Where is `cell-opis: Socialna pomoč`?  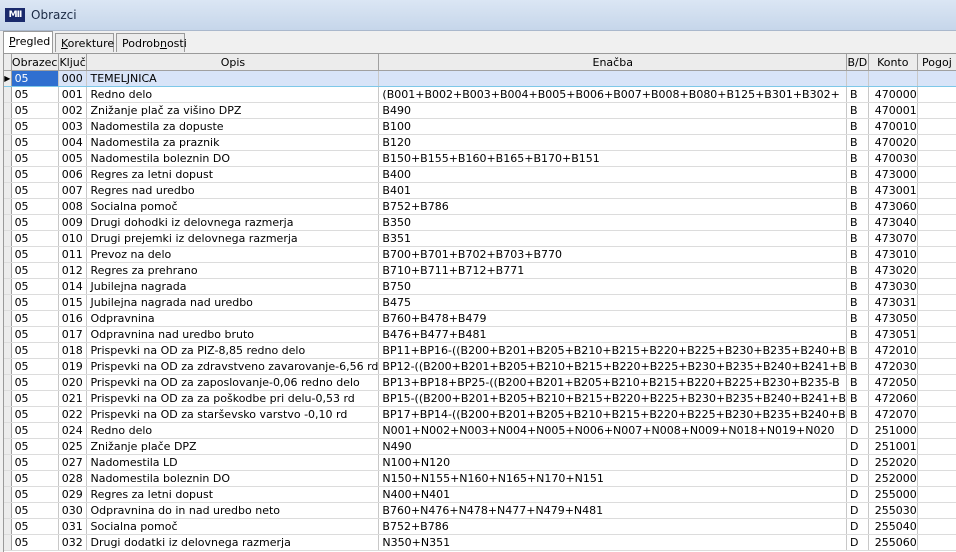
cell-opis: Socialna pomoč is located at coordinates (233, 206).